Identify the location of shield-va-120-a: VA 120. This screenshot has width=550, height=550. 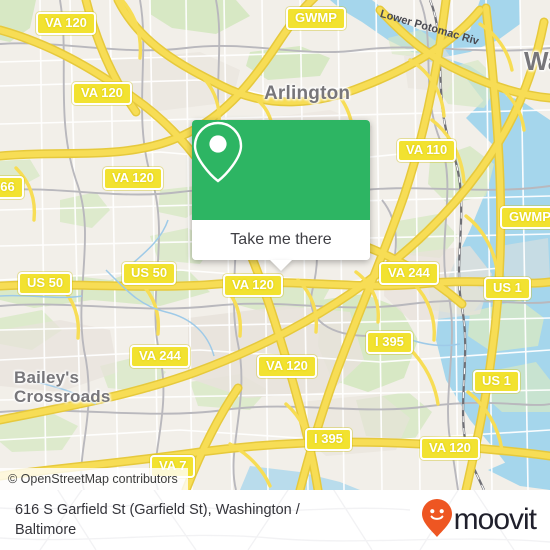
(66, 23).